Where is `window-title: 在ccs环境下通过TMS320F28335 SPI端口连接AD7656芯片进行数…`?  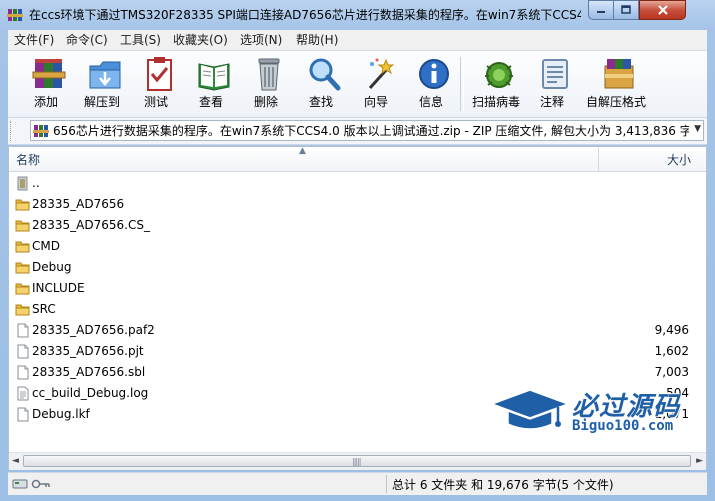
window-title: 在ccs环境下通过TMS320F28335 SPI端口连接AD7656芯片进行数… is located at coordinates (305, 15).